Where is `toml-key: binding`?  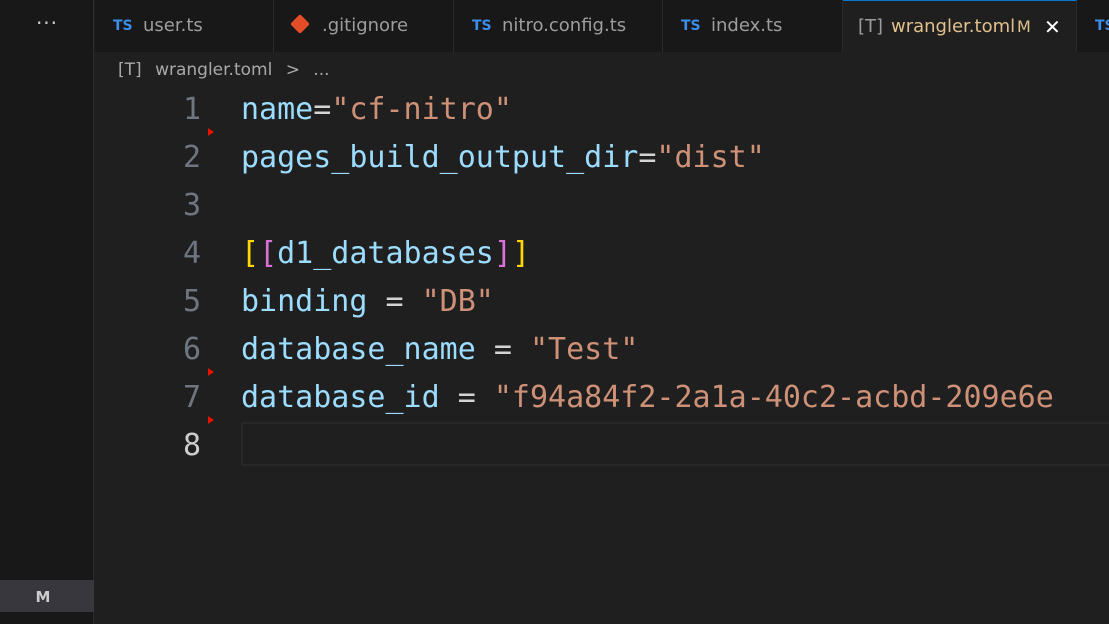 toml-key: binding is located at coordinates (304, 301).